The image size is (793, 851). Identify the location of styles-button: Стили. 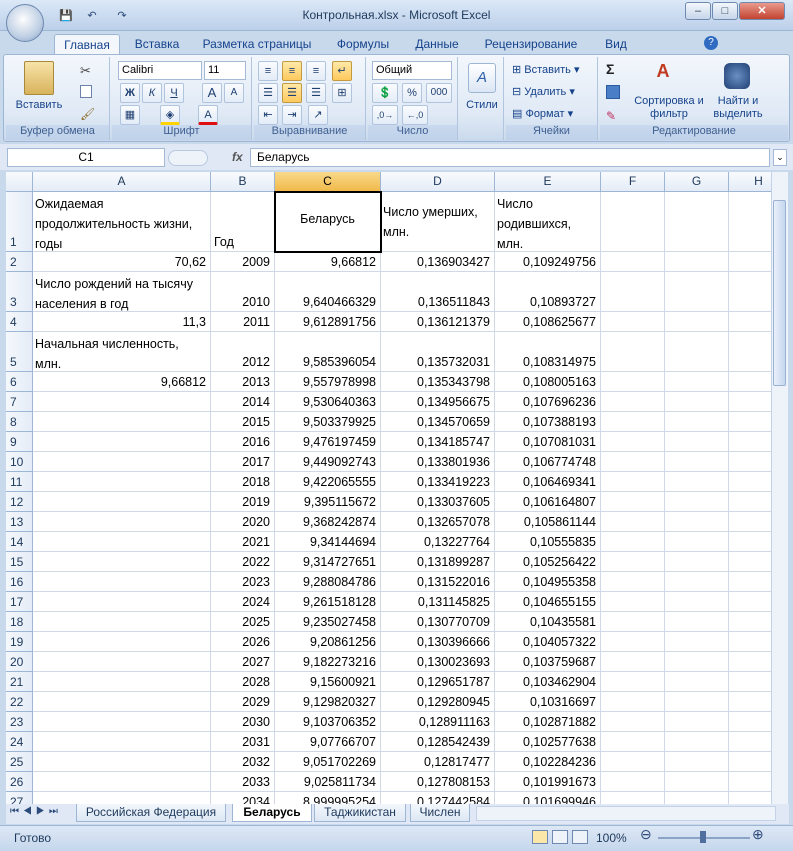
(482, 105).